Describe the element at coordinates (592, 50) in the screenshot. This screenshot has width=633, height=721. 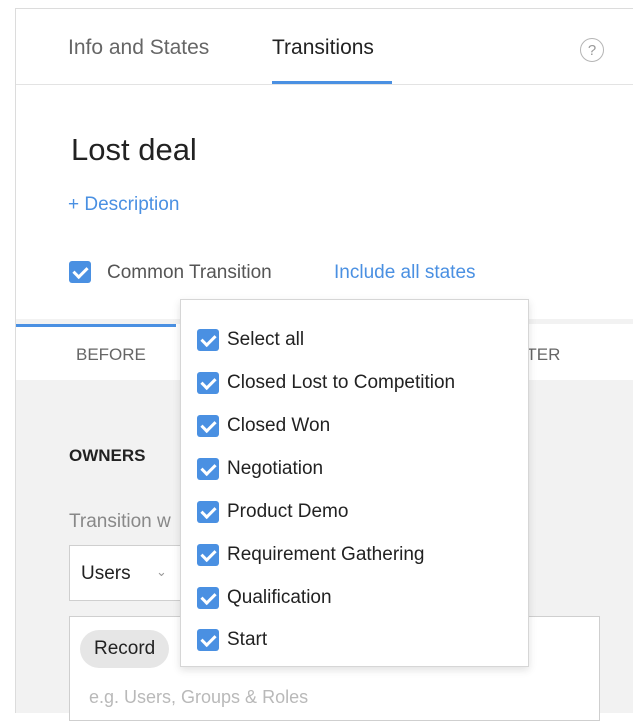
I see `help-icon: ?` at that location.